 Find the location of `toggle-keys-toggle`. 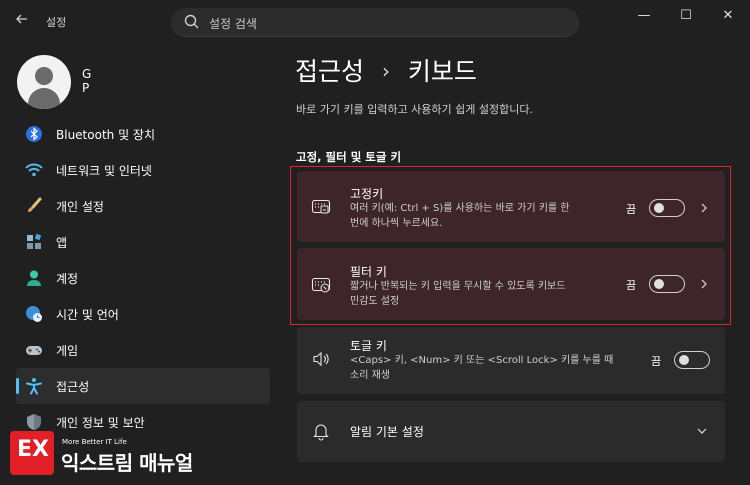

toggle-keys-toggle is located at coordinates (692, 360).